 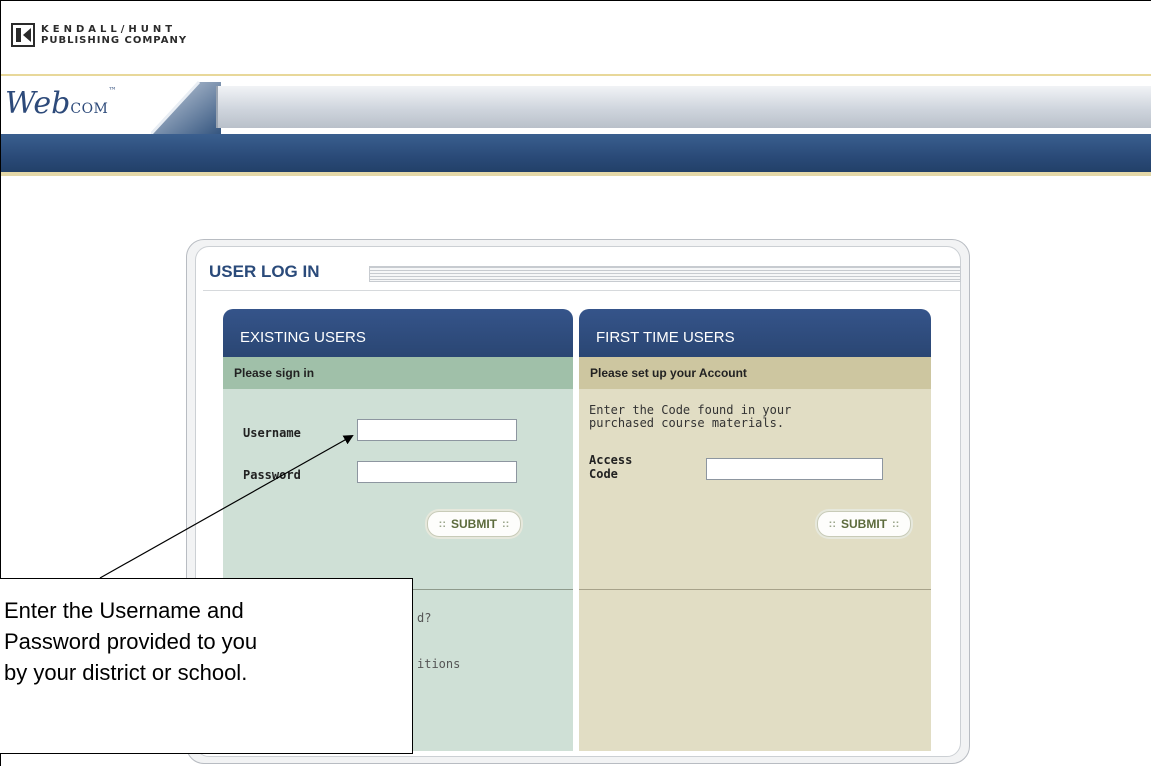 What do you see at coordinates (272, 433) in the screenshot?
I see `username-label: Username` at bounding box center [272, 433].